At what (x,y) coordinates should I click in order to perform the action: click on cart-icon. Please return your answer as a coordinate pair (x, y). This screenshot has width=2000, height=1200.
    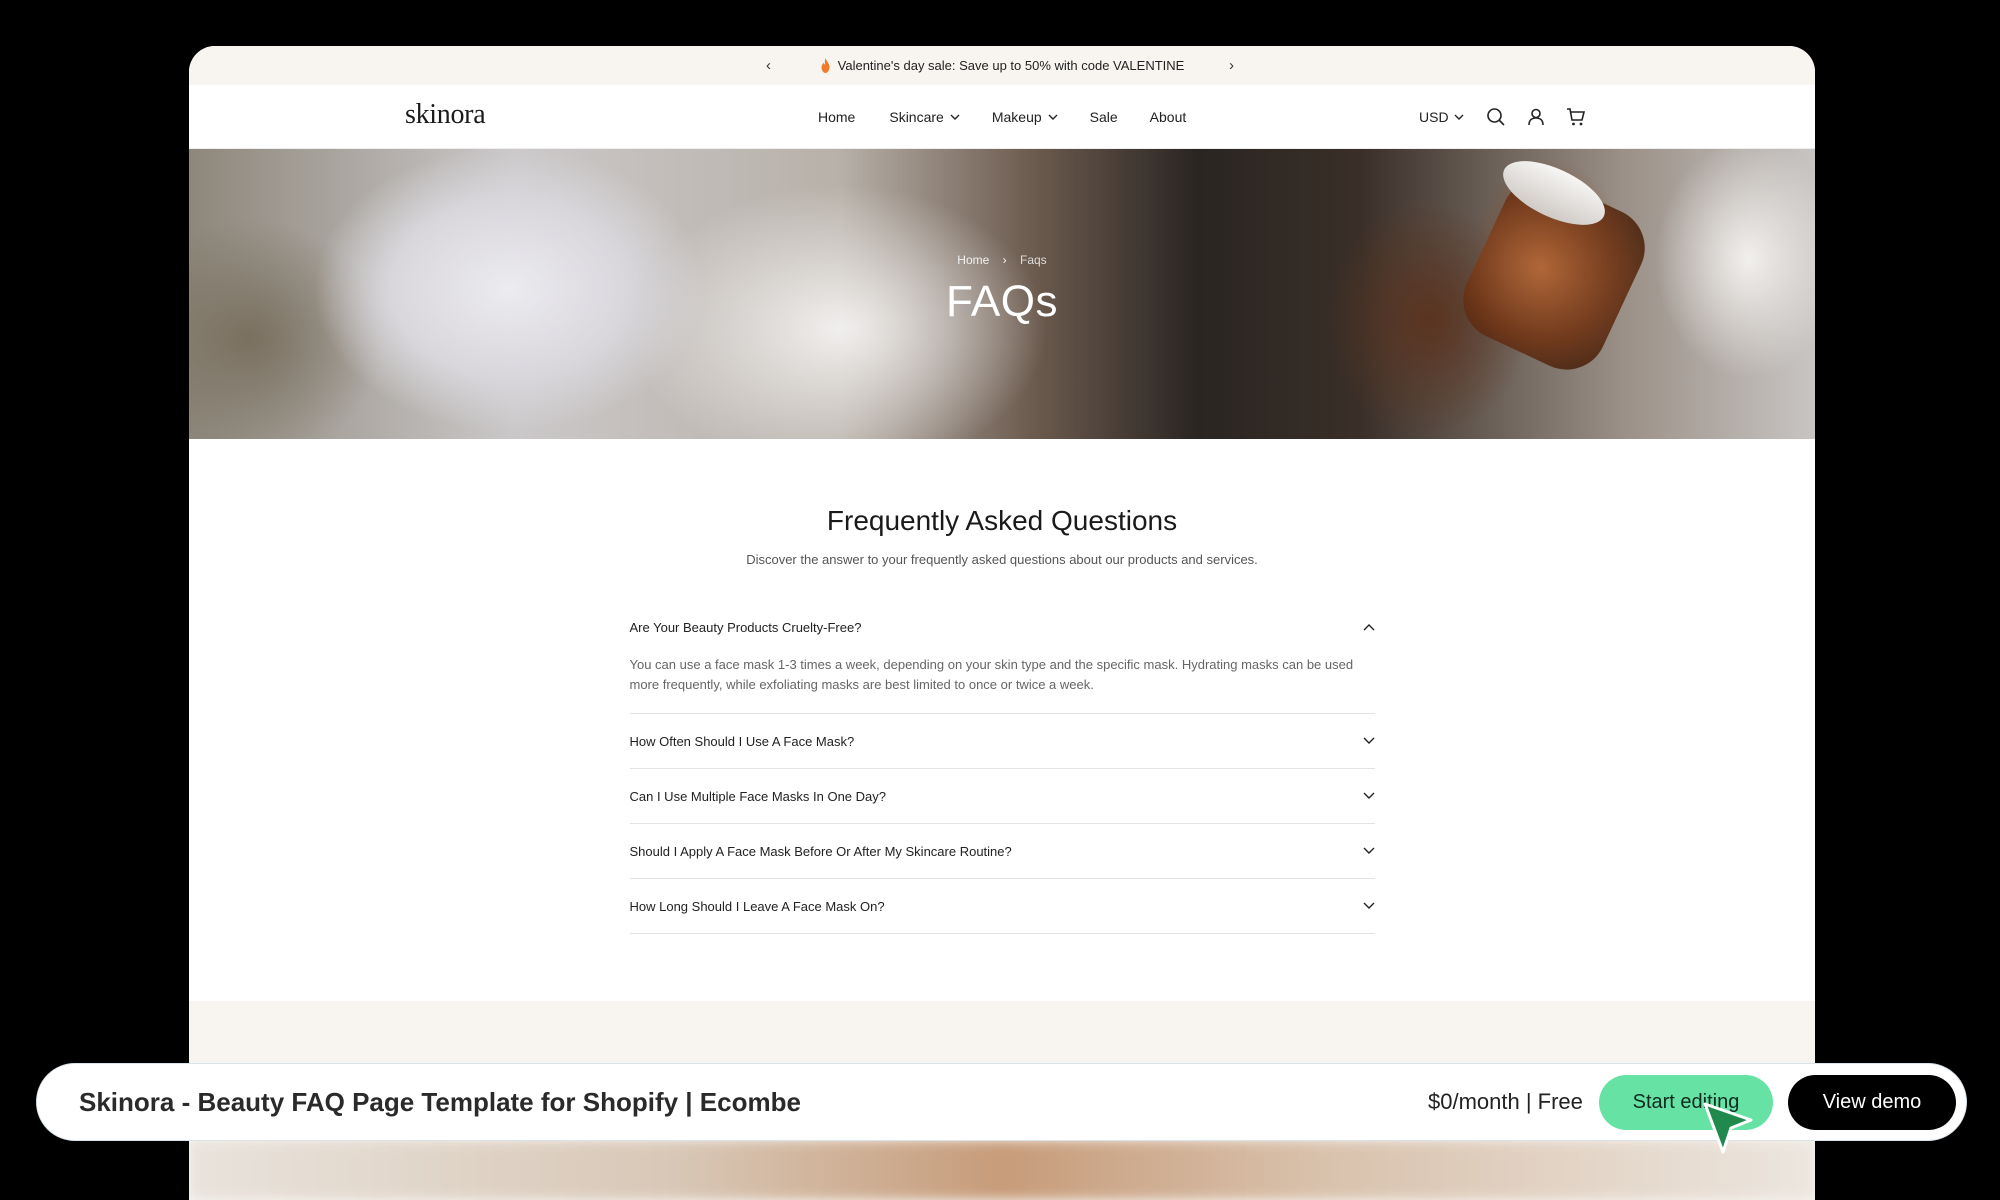
    Looking at the image, I should click on (1576, 117).